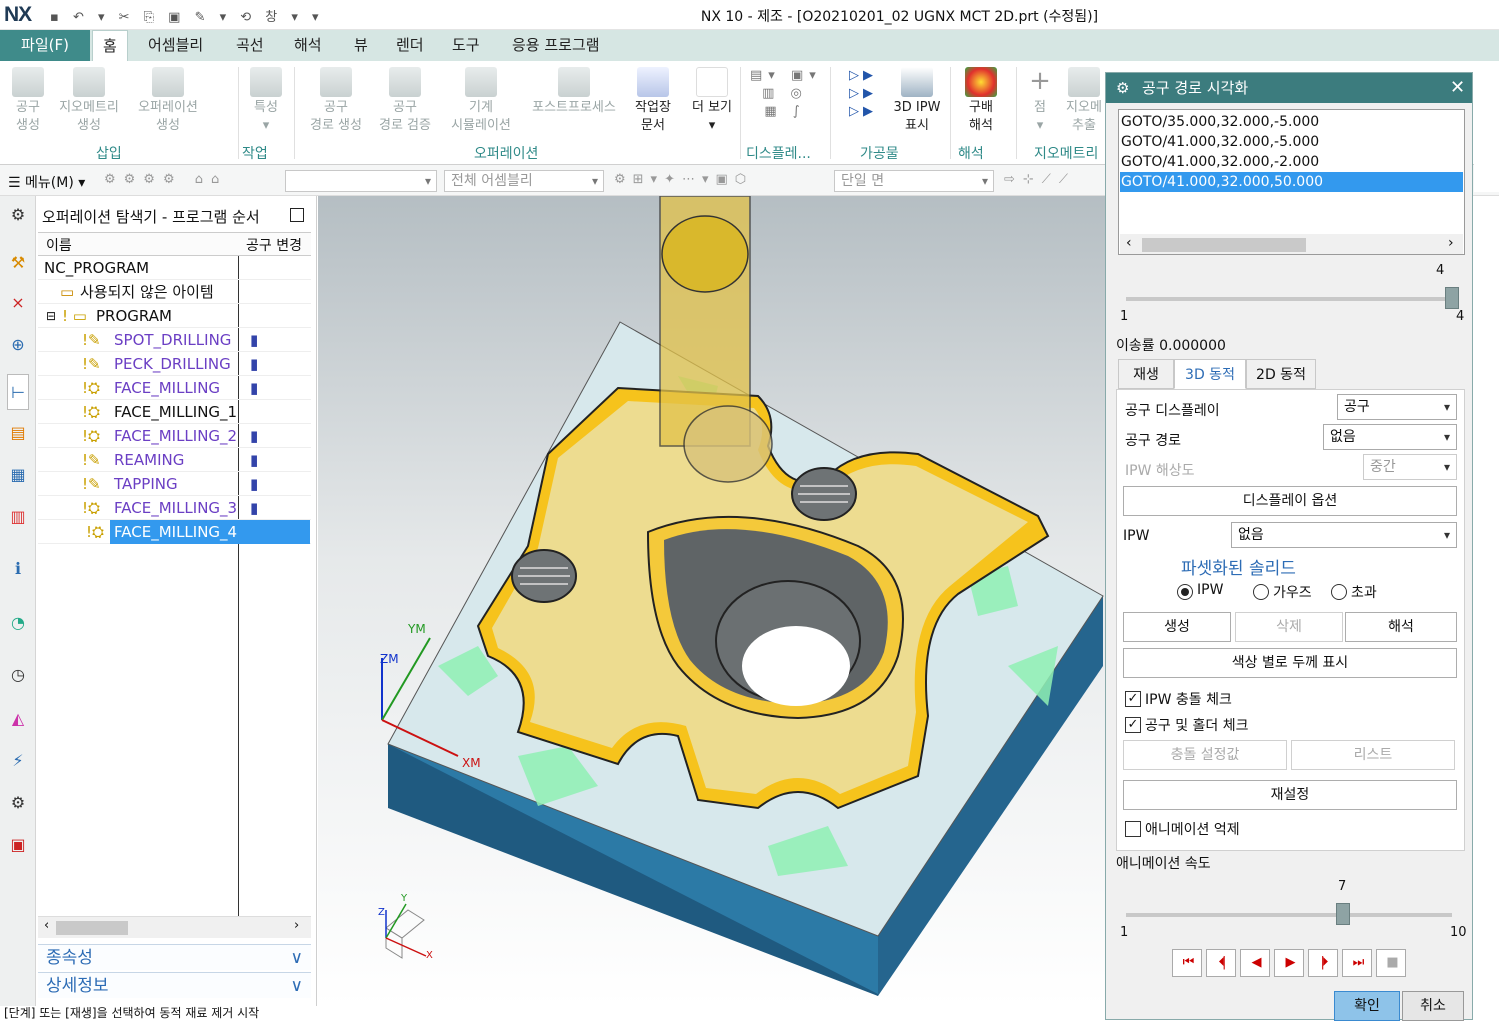 This screenshot has width=1499, height=1021. Describe the element at coordinates (481, 101) in the screenshot. I see `machine-simulation-button: 기계 시뮬레이션` at that location.